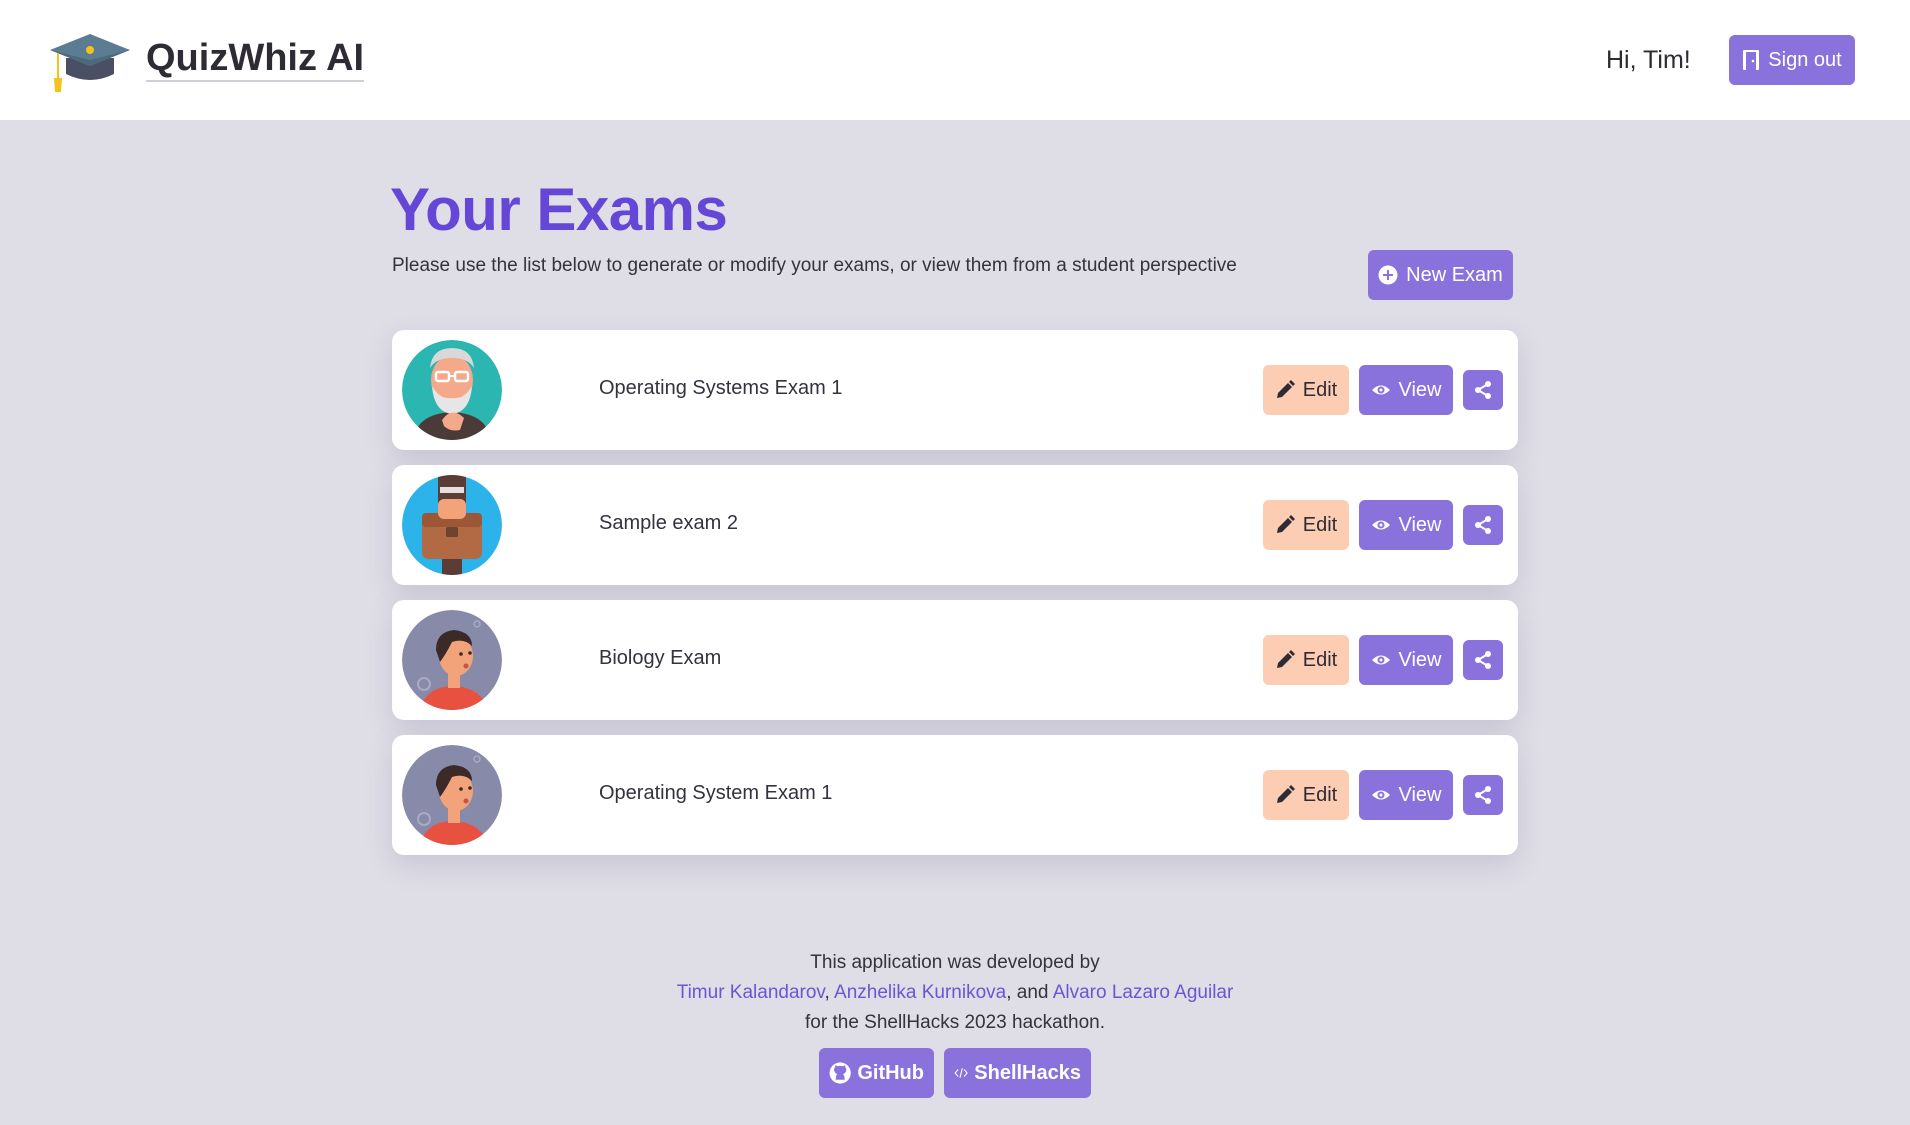  Describe the element at coordinates (452, 525) in the screenshot. I see `briefcase-avatar` at that location.